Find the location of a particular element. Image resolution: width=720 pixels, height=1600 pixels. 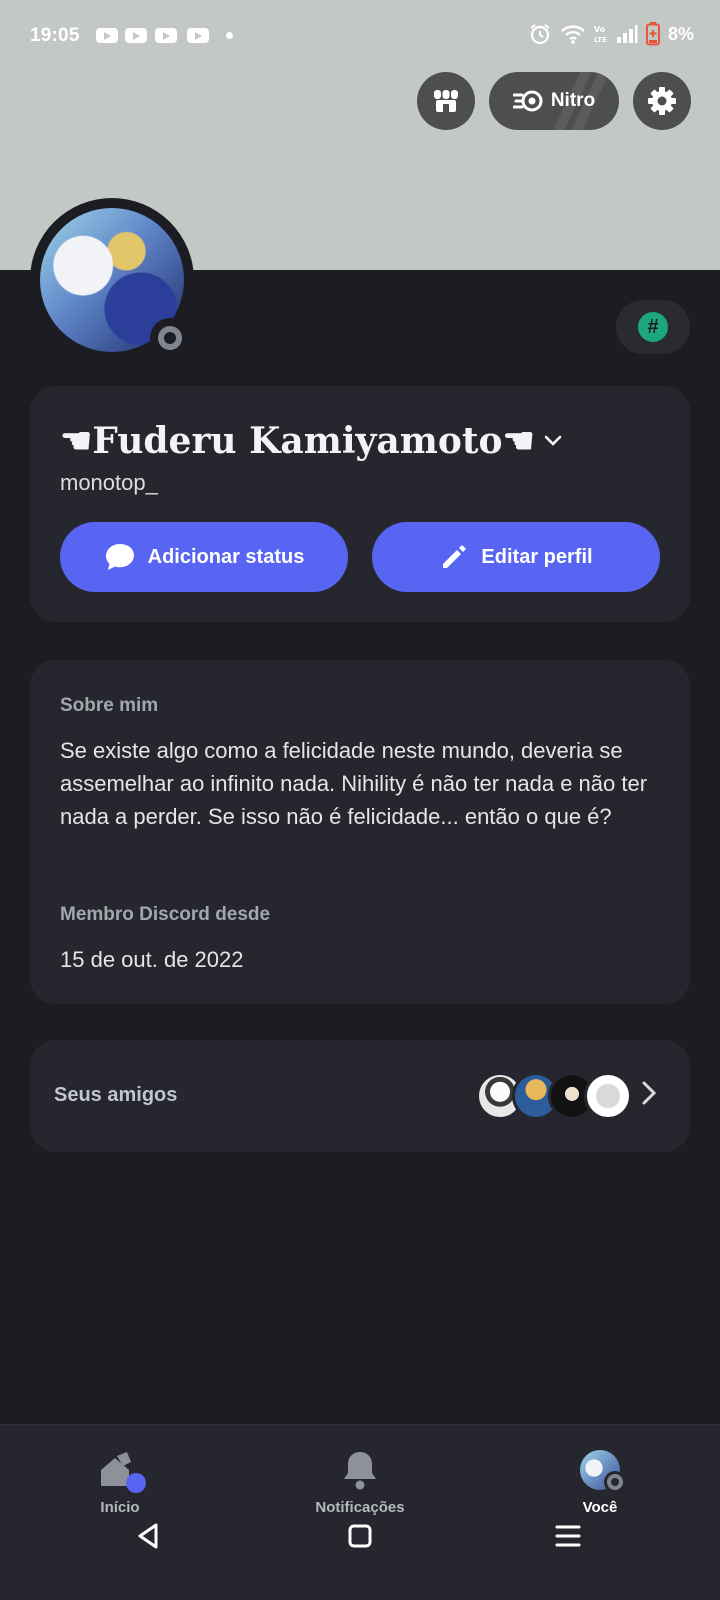

member-since-date: 15 de out. de 2022 is located at coordinates (152, 959).